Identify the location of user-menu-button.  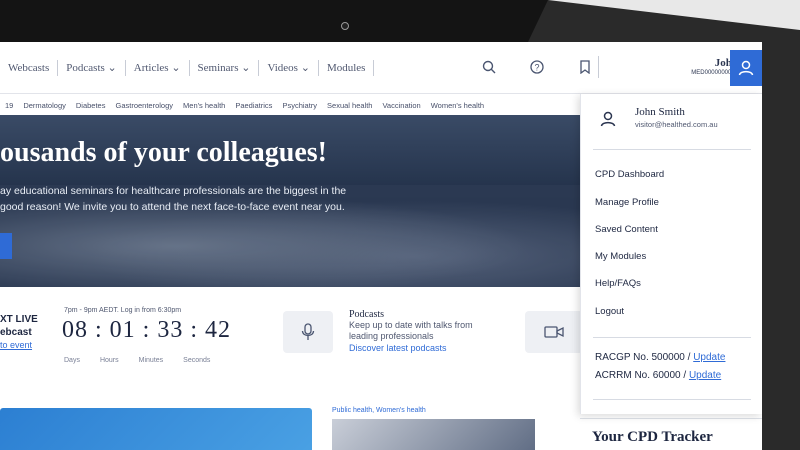
(746, 68).